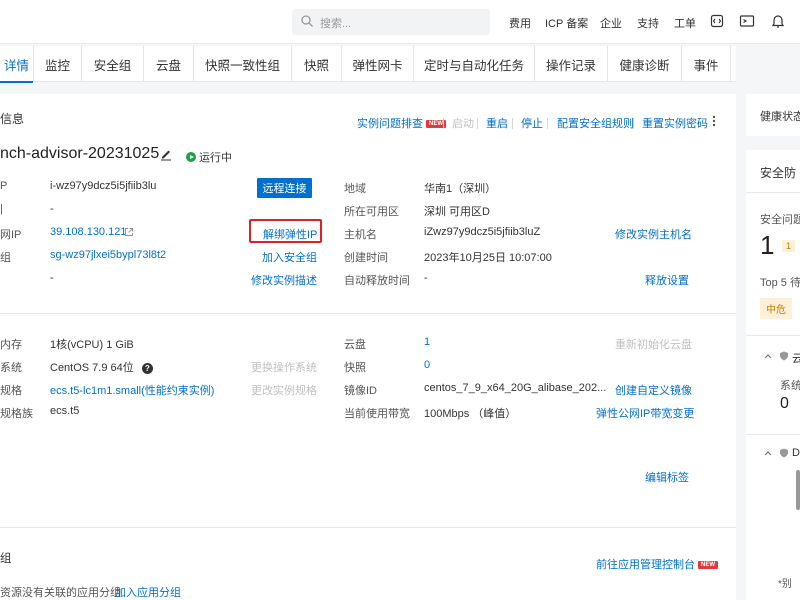  I want to click on edit-icon, so click(166, 154).